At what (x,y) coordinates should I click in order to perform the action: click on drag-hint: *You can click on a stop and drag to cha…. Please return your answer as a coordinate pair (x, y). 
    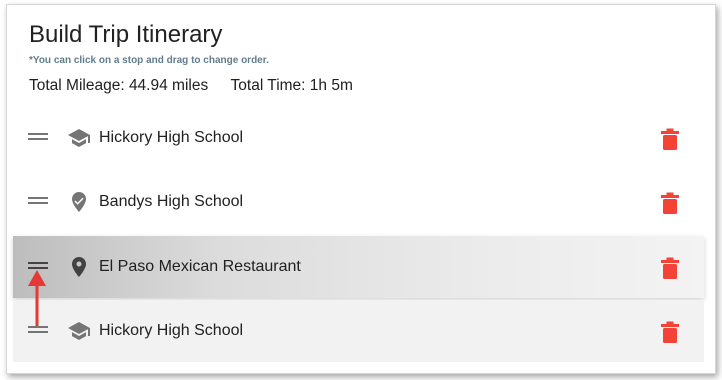
    Looking at the image, I should click on (149, 60).